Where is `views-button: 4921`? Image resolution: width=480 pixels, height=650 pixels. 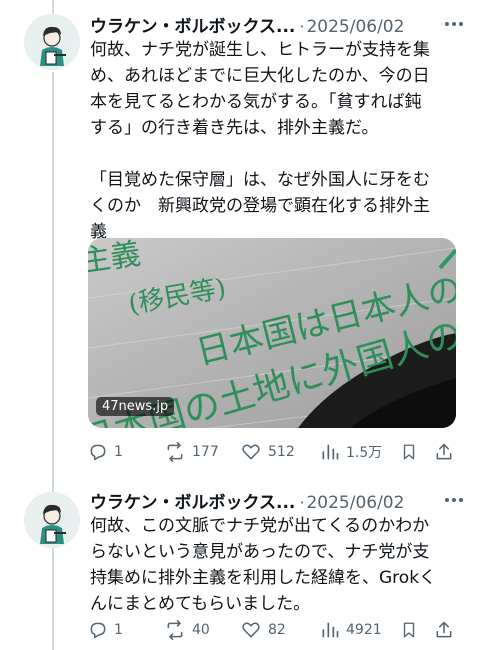 views-button: 4921 is located at coordinates (351, 630).